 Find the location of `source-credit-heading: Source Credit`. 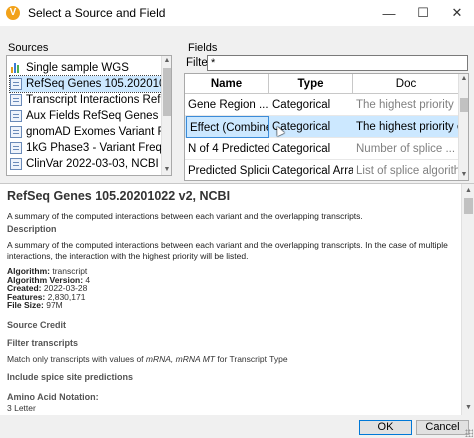

source-credit-heading: Source Credit is located at coordinates (37, 325).